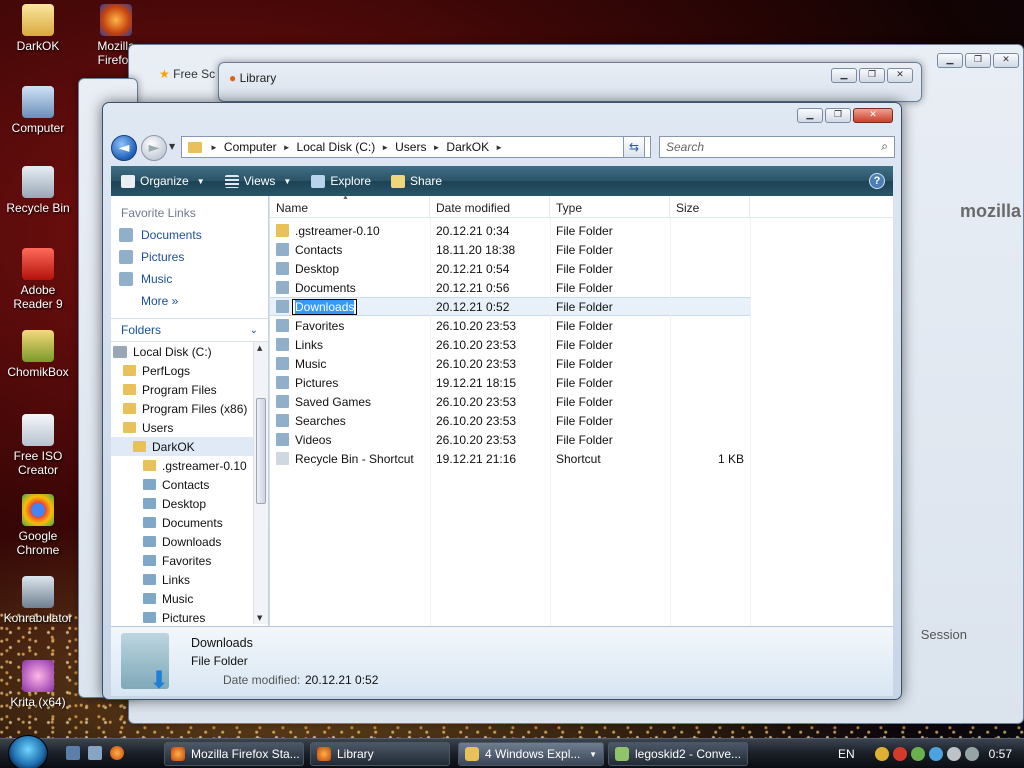 The image size is (1024, 768). What do you see at coordinates (490, 206) in the screenshot?
I see `column-header-date-modified: Date modified` at bounding box center [490, 206].